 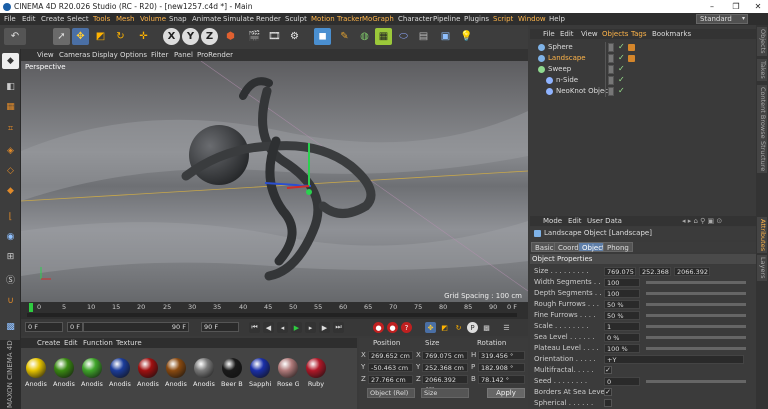 I want to click on end-frame-field: 90 F, so click(x=220, y=327).